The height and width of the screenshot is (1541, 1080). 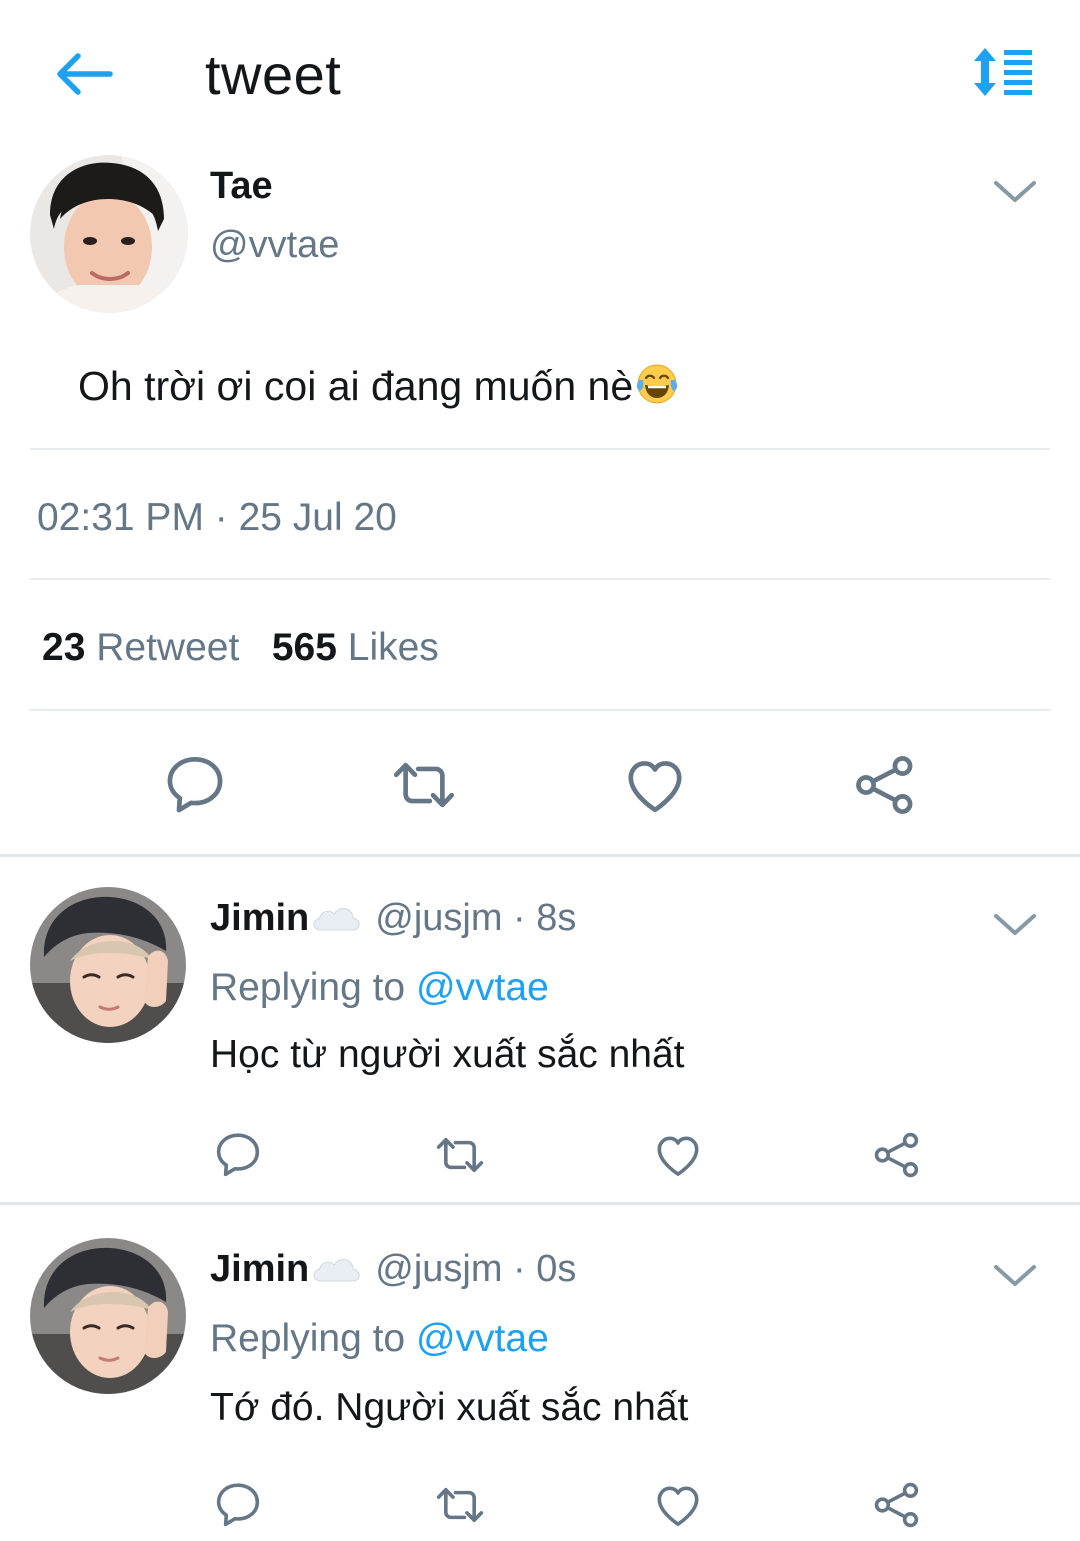 I want to click on tweet-stats: 23 Retweet 565 Likes, so click(x=240, y=648).